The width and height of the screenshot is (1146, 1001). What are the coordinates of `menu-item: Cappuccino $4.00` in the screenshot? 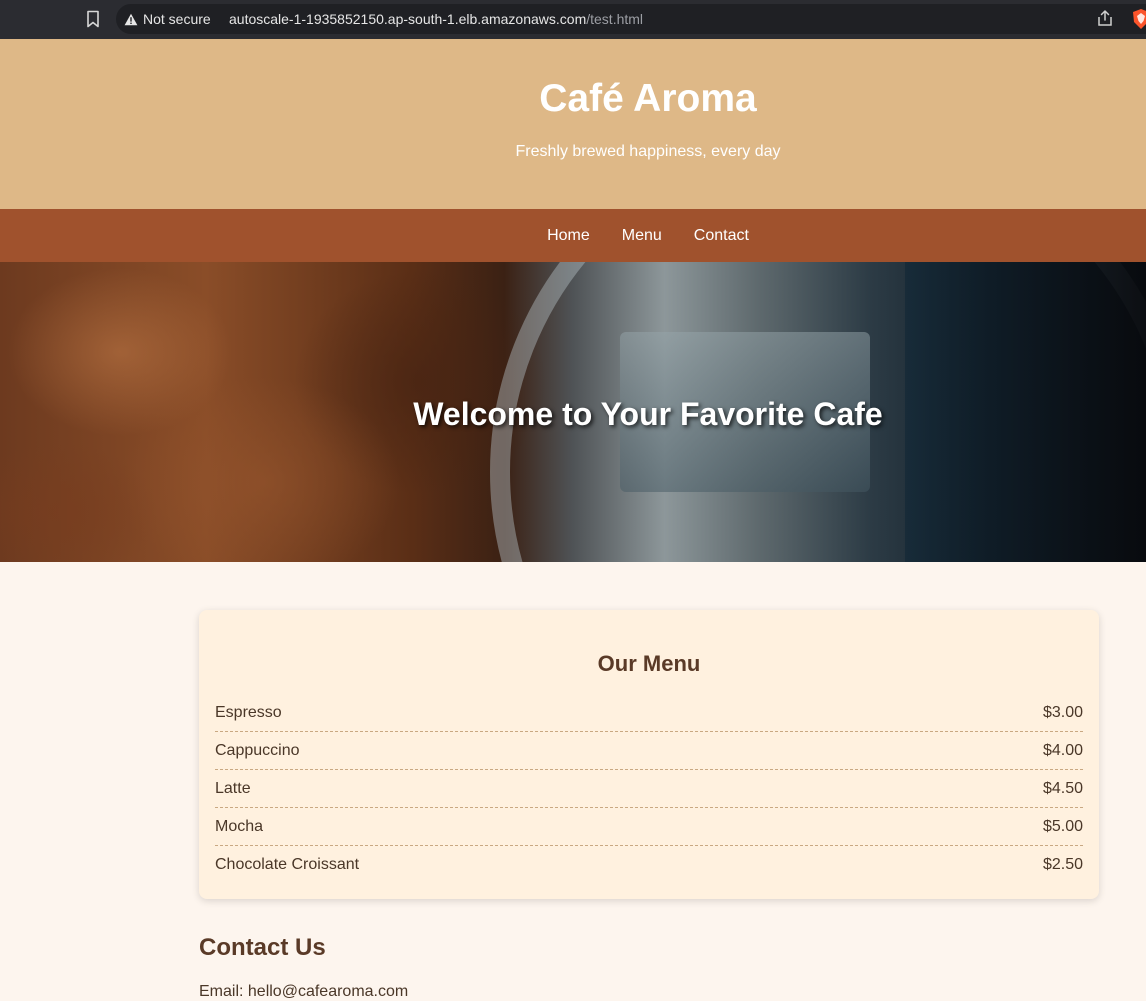 It's located at (649, 751).